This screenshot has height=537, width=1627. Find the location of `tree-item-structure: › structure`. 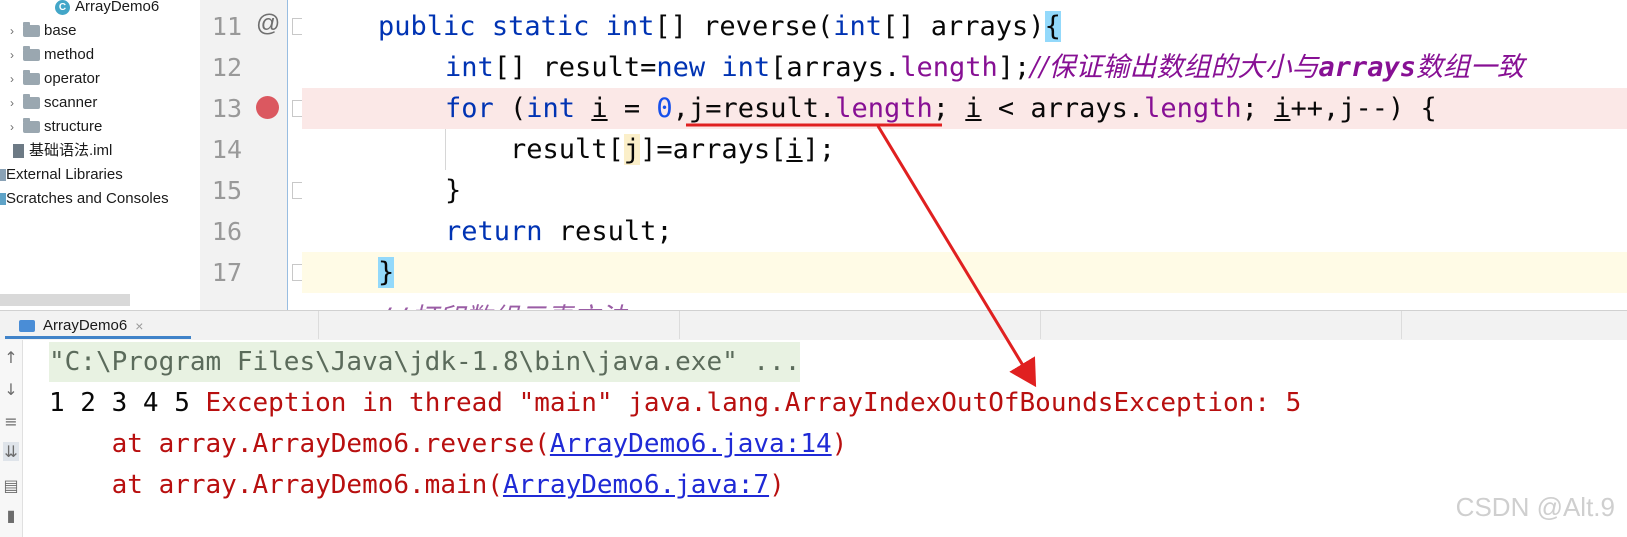

tree-item-structure: › structure is located at coordinates (53, 127).